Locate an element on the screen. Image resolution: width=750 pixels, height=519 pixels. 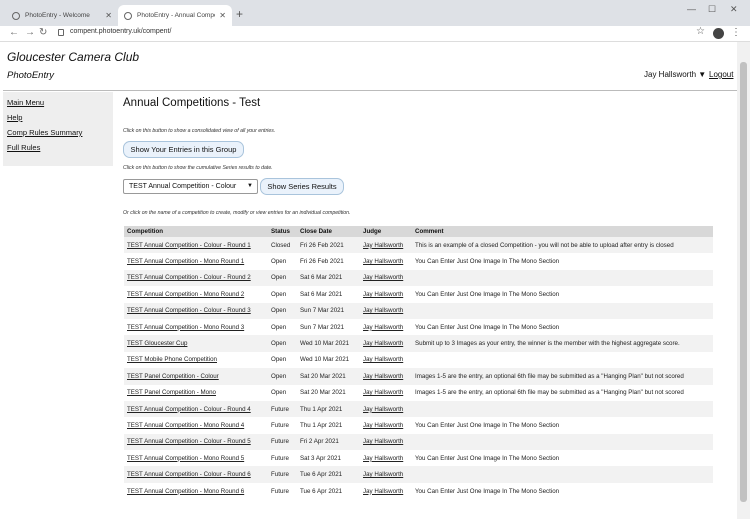
series-select: TEST Annual Competition - Colour ▼ is located at coordinates (190, 186).